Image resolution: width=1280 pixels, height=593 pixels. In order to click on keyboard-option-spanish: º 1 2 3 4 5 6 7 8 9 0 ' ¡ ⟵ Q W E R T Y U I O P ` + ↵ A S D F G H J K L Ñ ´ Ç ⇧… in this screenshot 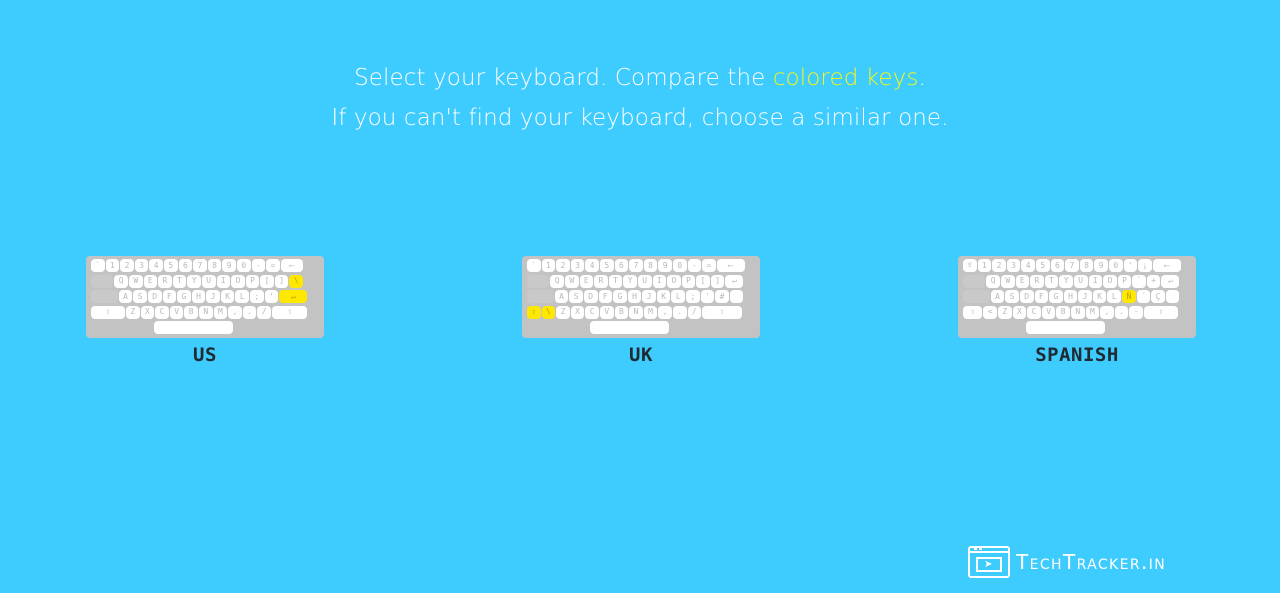, I will do `click(1077, 311)`.